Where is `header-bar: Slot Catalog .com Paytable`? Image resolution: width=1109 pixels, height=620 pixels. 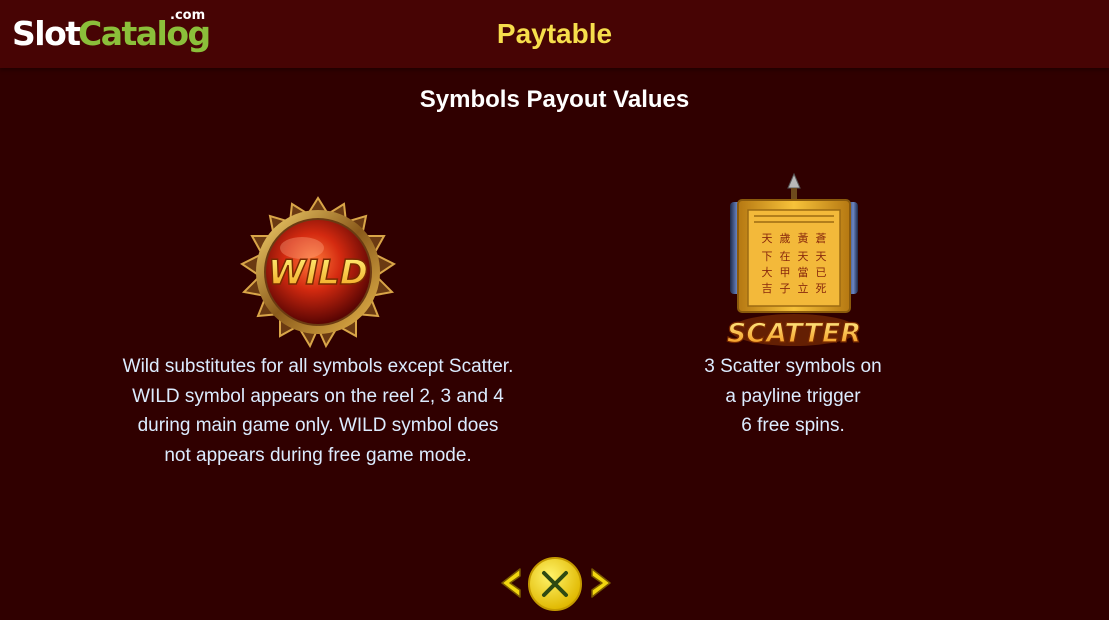
header-bar: Slot Catalog .com Paytable is located at coordinates (554, 34).